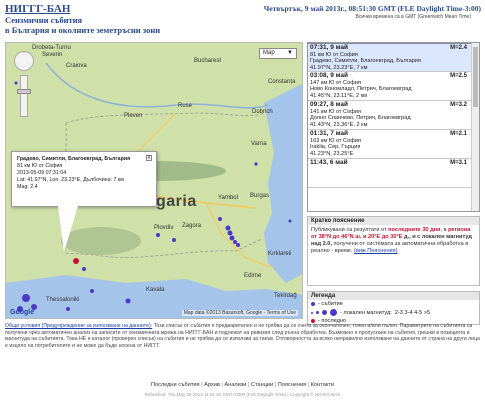  Describe the element at coordinates (444, 230) in the screenshot. I see `explanation-text-part: , в` at that location.